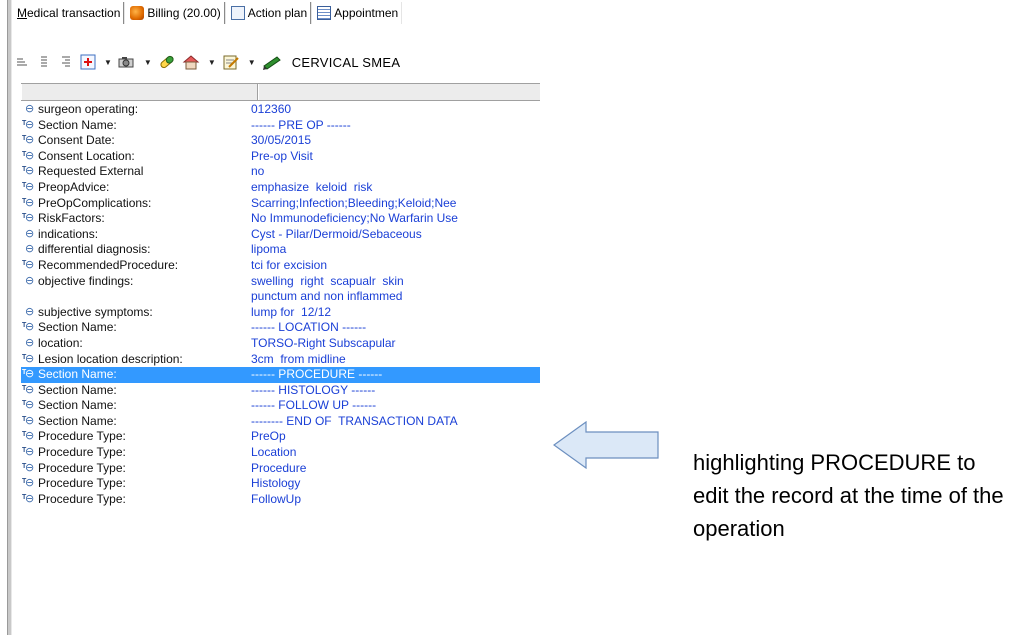 This screenshot has width=1020, height=635. I want to click on align-left-icon, so click(22, 62).